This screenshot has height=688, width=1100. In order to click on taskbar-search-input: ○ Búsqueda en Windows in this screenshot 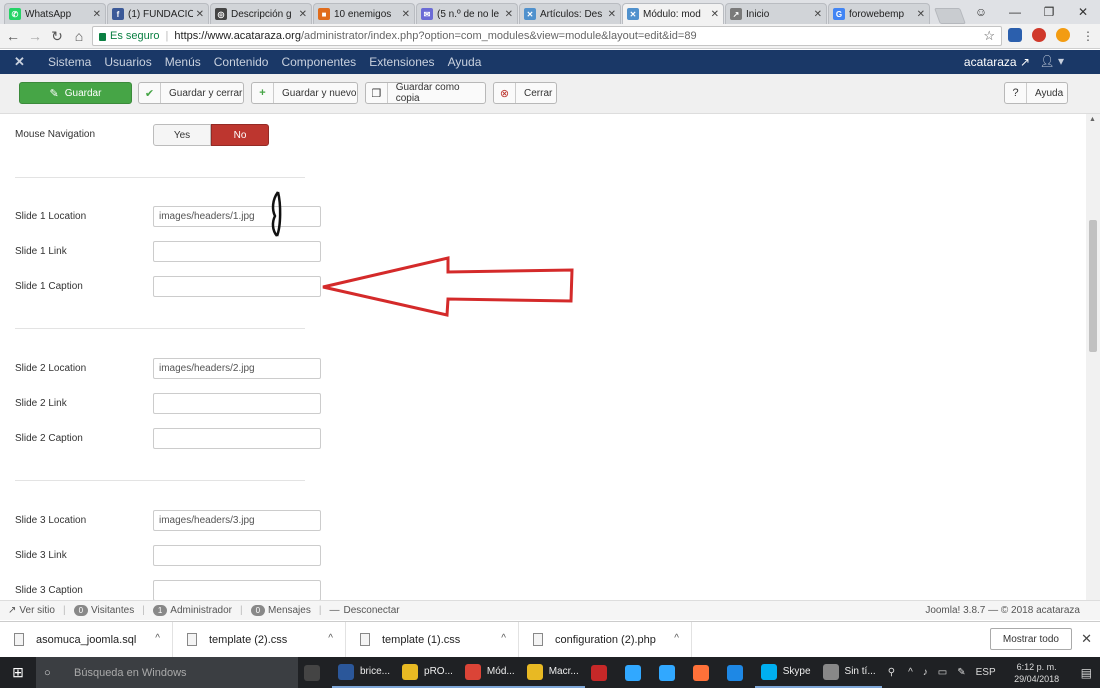, I will do `click(167, 672)`.